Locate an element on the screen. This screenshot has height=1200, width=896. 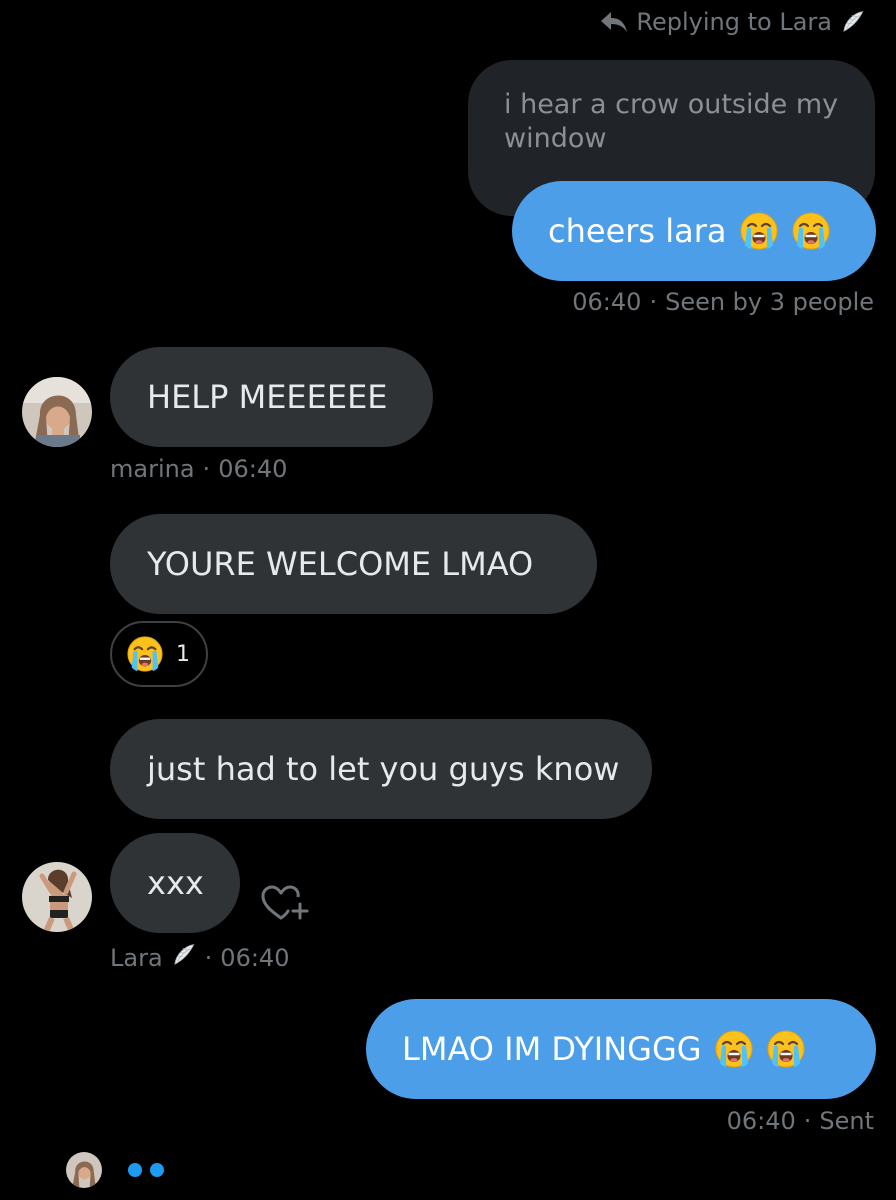
sender-name: Lara is located at coordinates (136, 958).